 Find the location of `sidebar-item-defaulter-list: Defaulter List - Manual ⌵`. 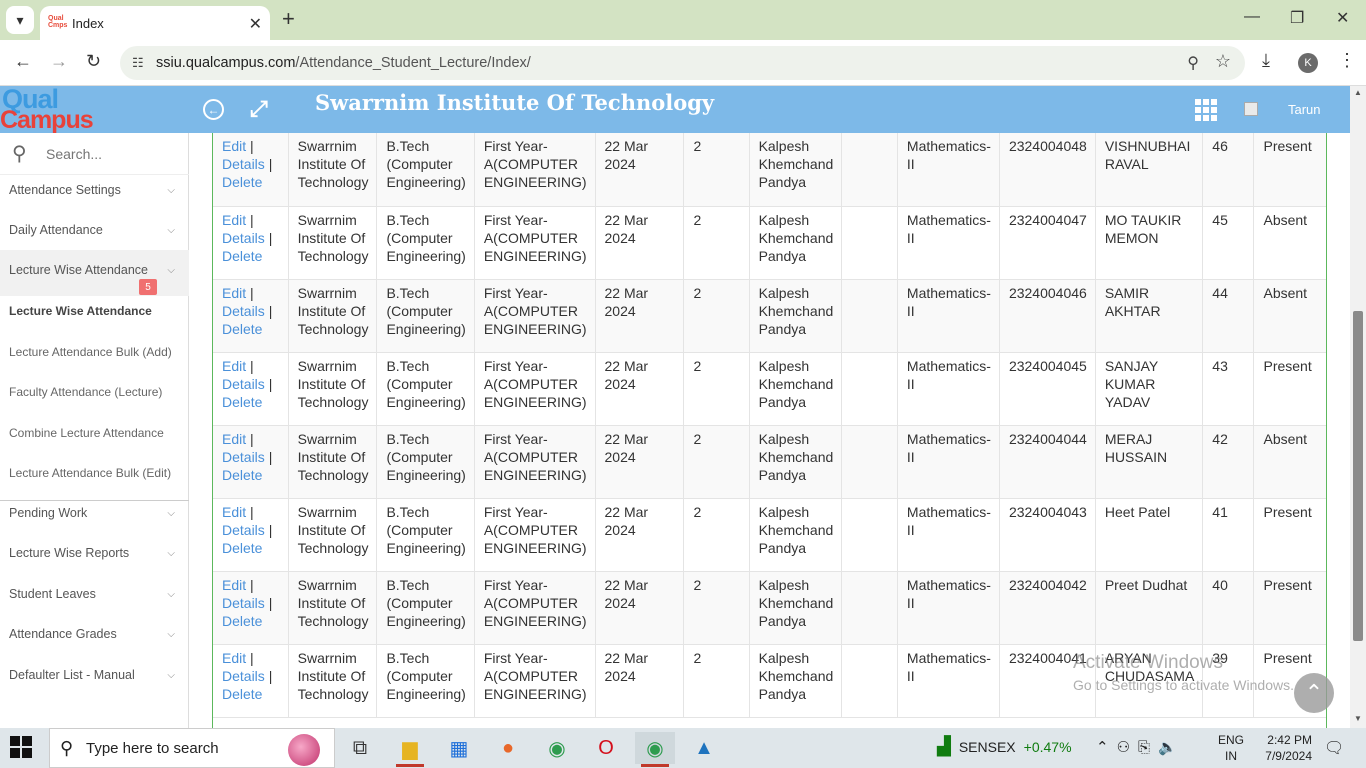

sidebar-item-defaulter-list: Defaulter List - Manual ⌵ is located at coordinates (94, 675).